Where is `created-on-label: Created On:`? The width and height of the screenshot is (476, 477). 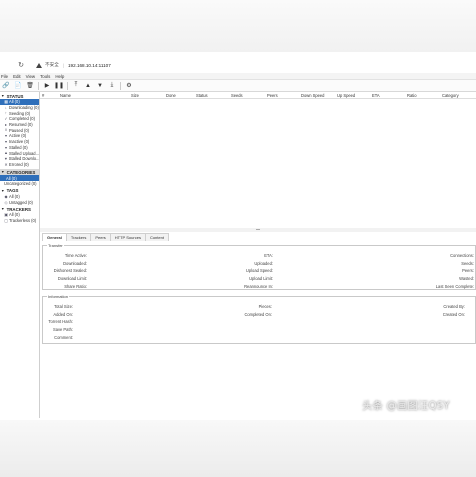
created-on-label: Created On: is located at coordinates (453, 314).